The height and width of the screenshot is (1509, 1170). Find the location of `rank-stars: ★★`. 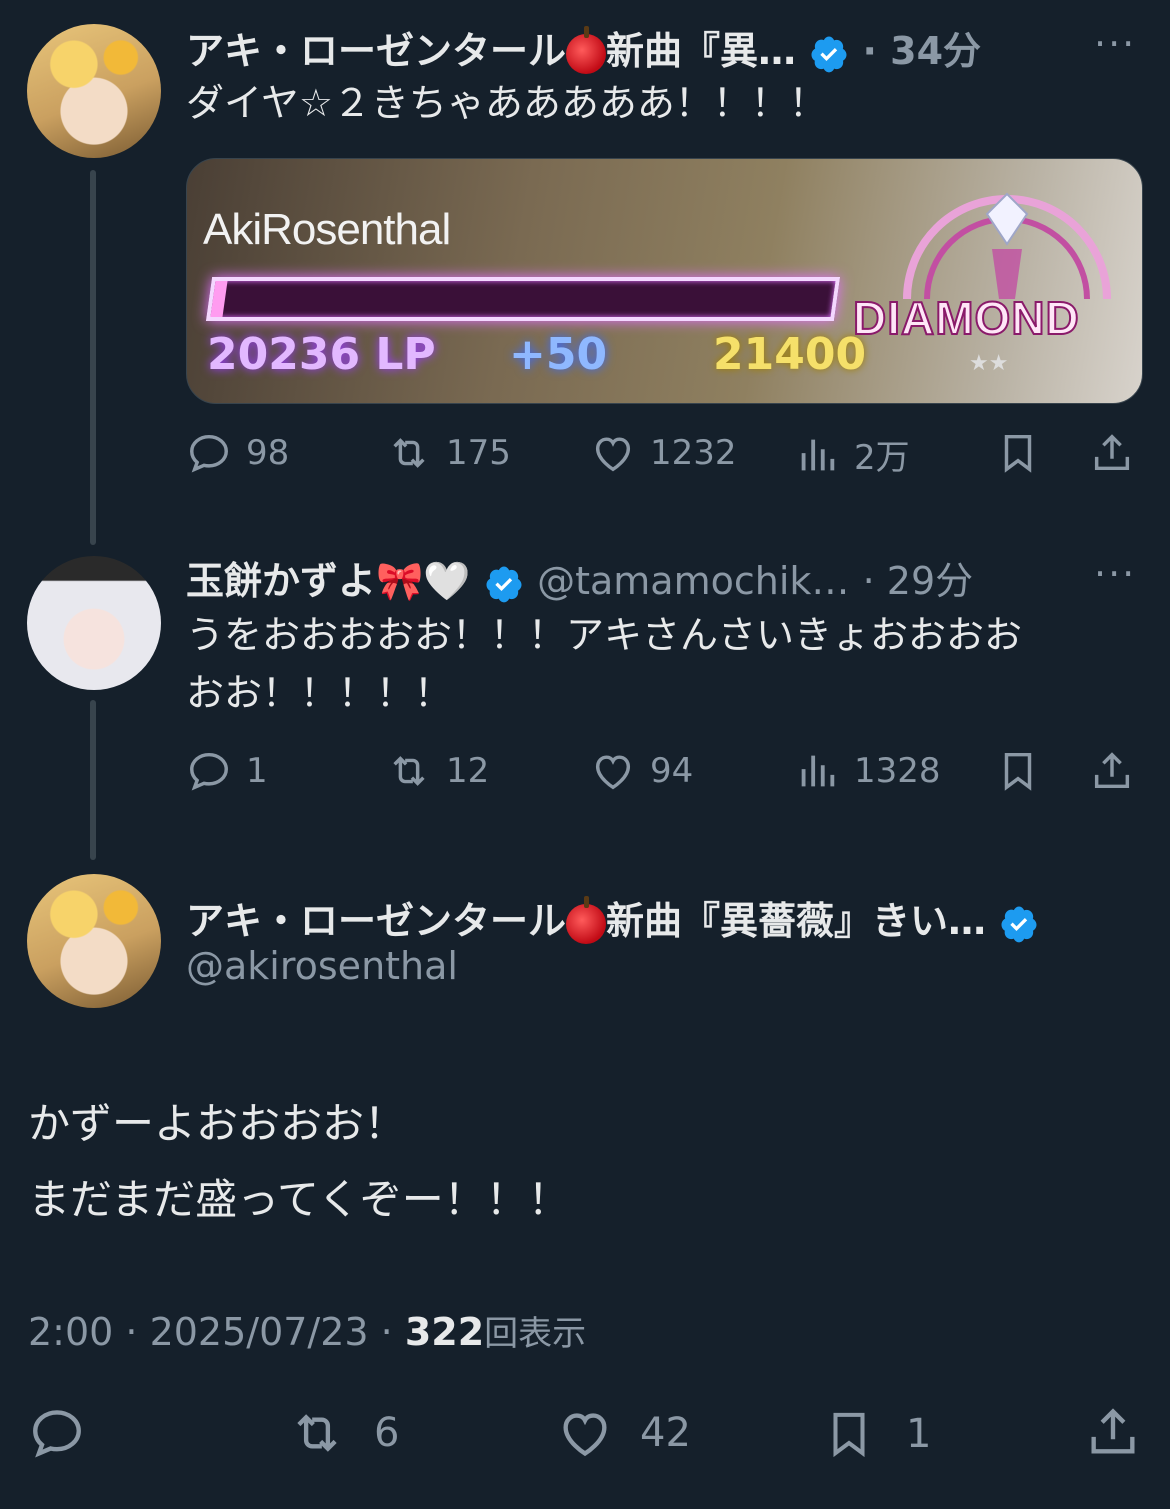

rank-stars: ★★ is located at coordinates (989, 363).